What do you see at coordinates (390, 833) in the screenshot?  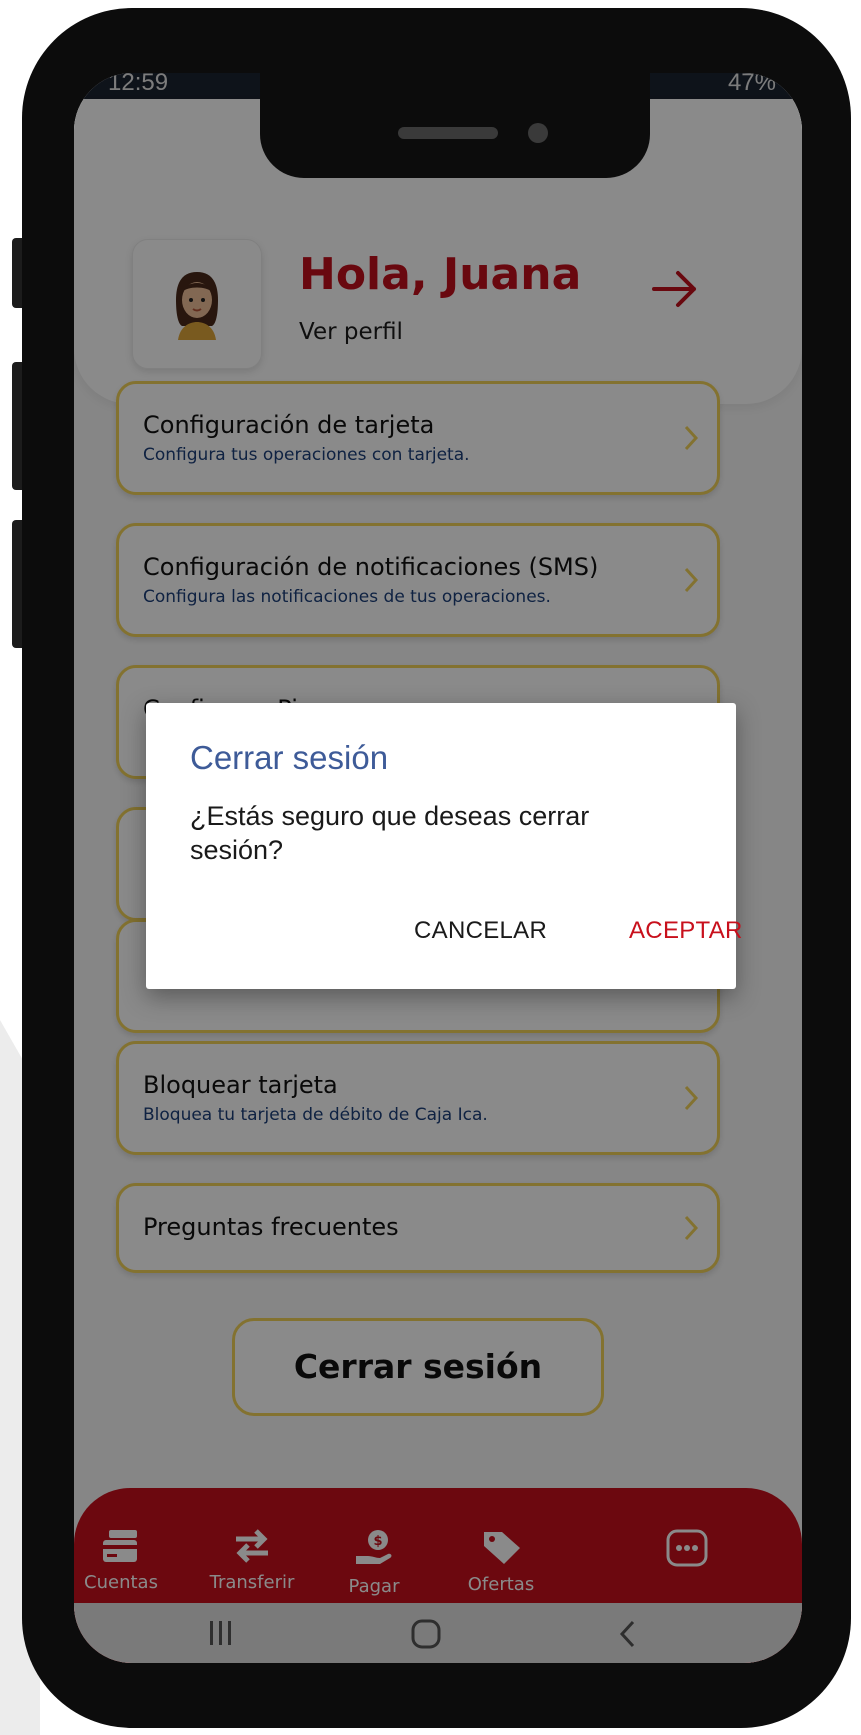 I see `dialog-message: ¿Estás seguro que deseas cerrar sesión?` at bounding box center [390, 833].